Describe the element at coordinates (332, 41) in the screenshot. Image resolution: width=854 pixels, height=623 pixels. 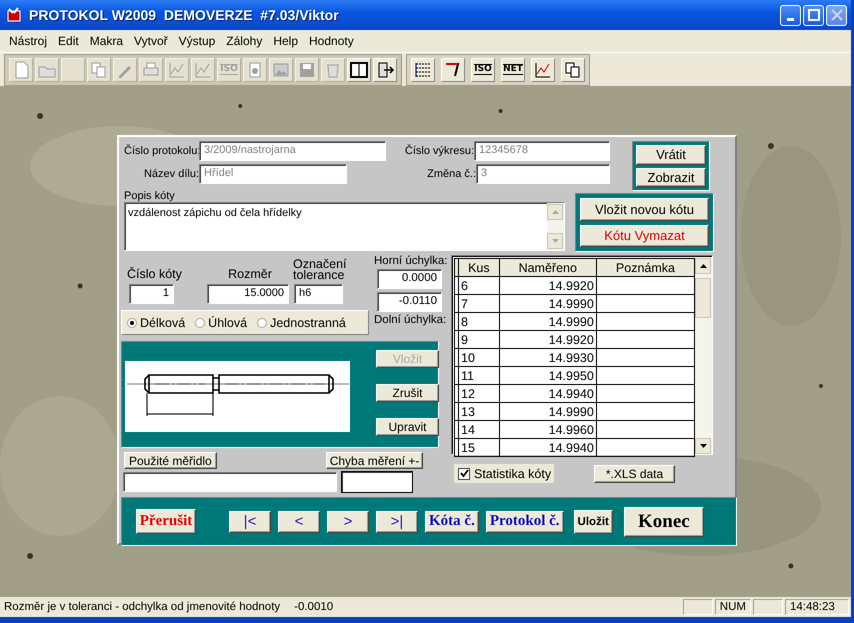
I see `menu-item: Hodnoty` at that location.